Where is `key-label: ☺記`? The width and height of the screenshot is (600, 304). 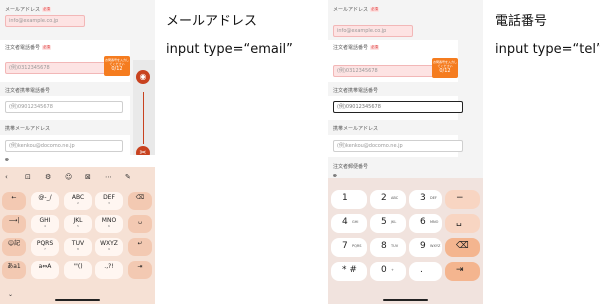 key-label: ☺記 is located at coordinates (14, 243).